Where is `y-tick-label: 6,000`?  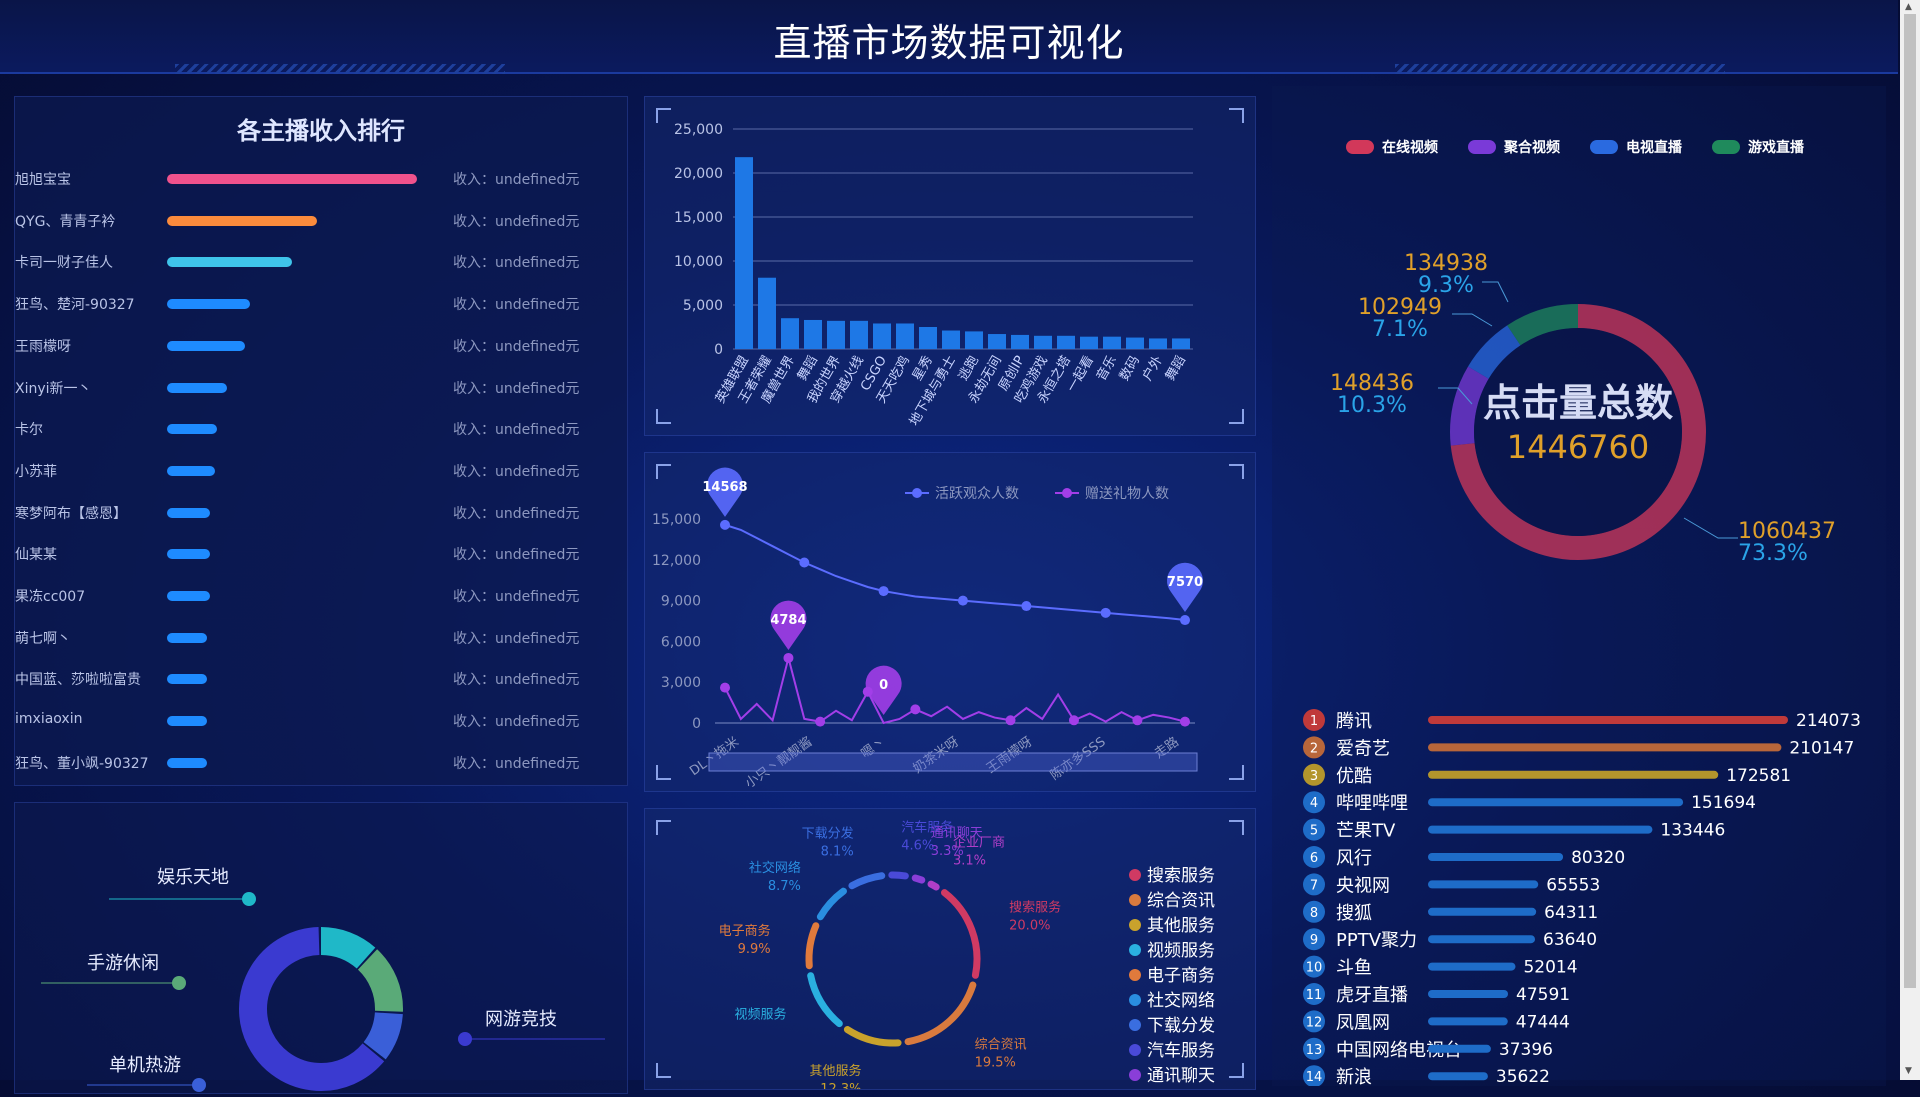 y-tick-label: 6,000 is located at coordinates (681, 642).